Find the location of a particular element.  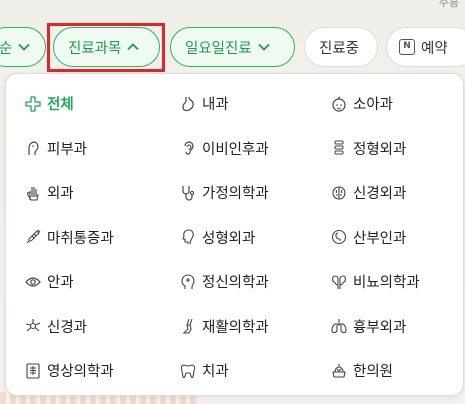

department-item: 영상의학과 is located at coordinates (69, 370).